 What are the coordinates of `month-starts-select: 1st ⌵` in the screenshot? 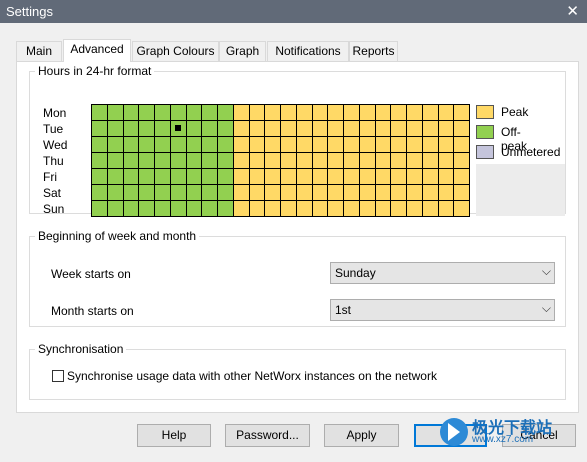 It's located at (442, 310).